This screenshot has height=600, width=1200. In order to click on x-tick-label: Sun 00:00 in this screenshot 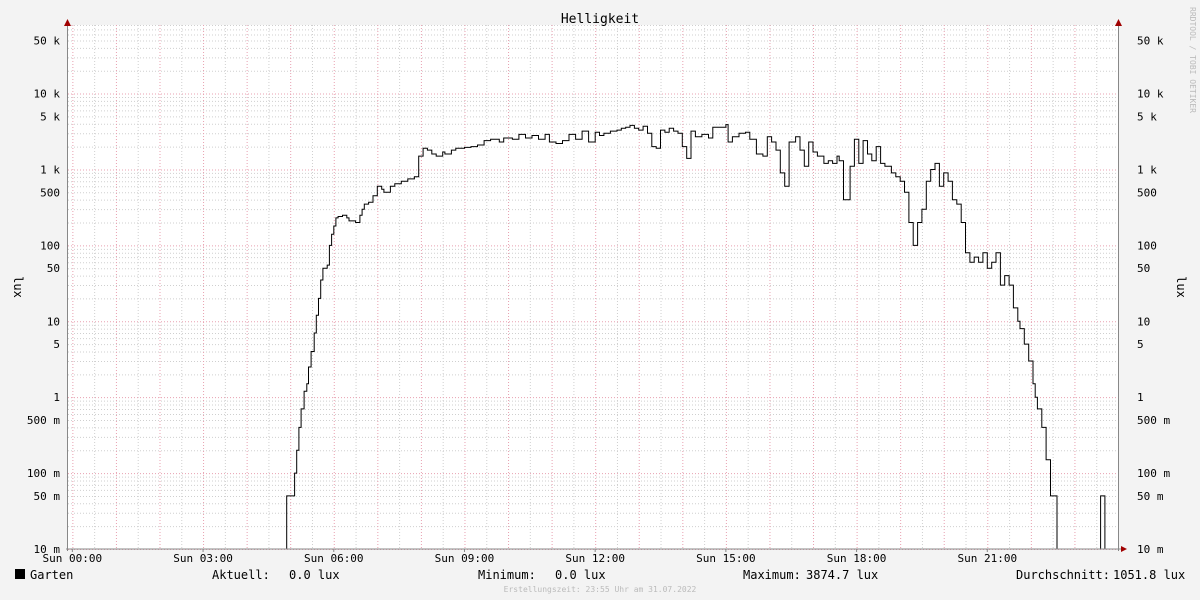, I will do `click(73, 558)`.